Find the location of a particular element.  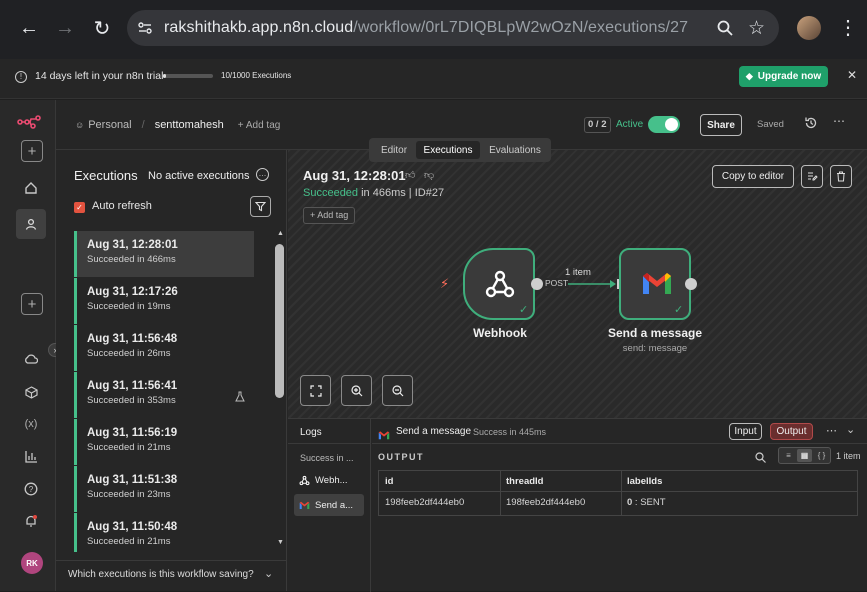

gmail-node-subtitle: send: message is located at coordinates (655, 348).